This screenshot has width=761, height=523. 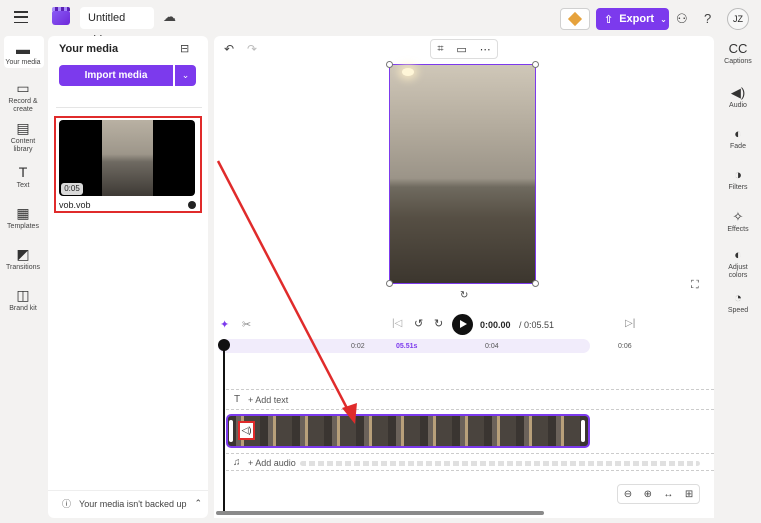 I want to click on tool-adjust-colors: ◐ Adjust colors, so click(x=738, y=263).